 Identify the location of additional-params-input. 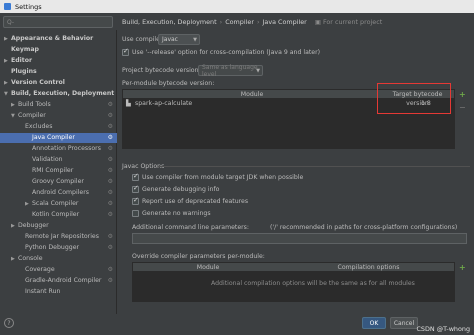
(299, 238).